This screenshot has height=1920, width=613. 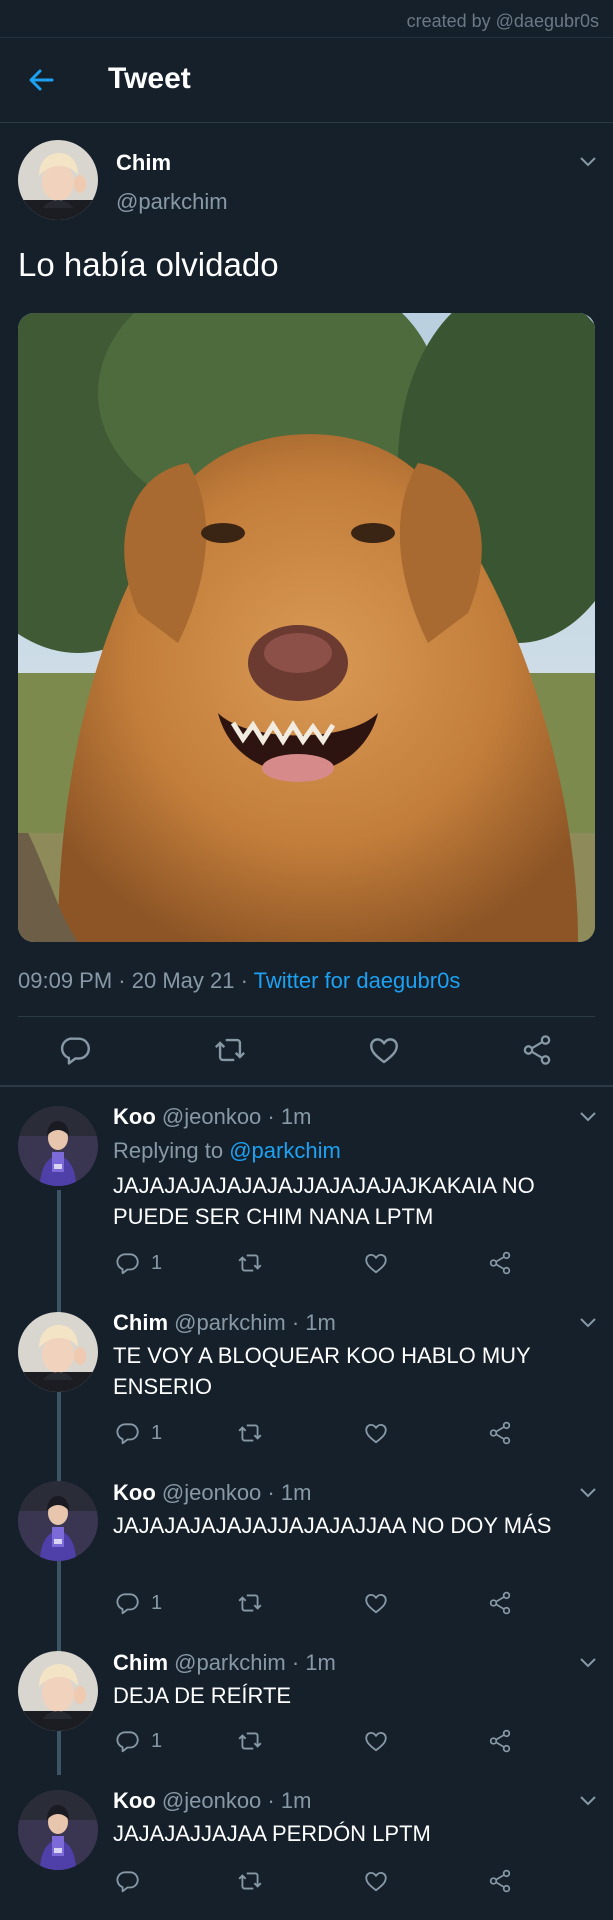 I want to click on tweet-text: Lo había olvidado, so click(x=148, y=264).